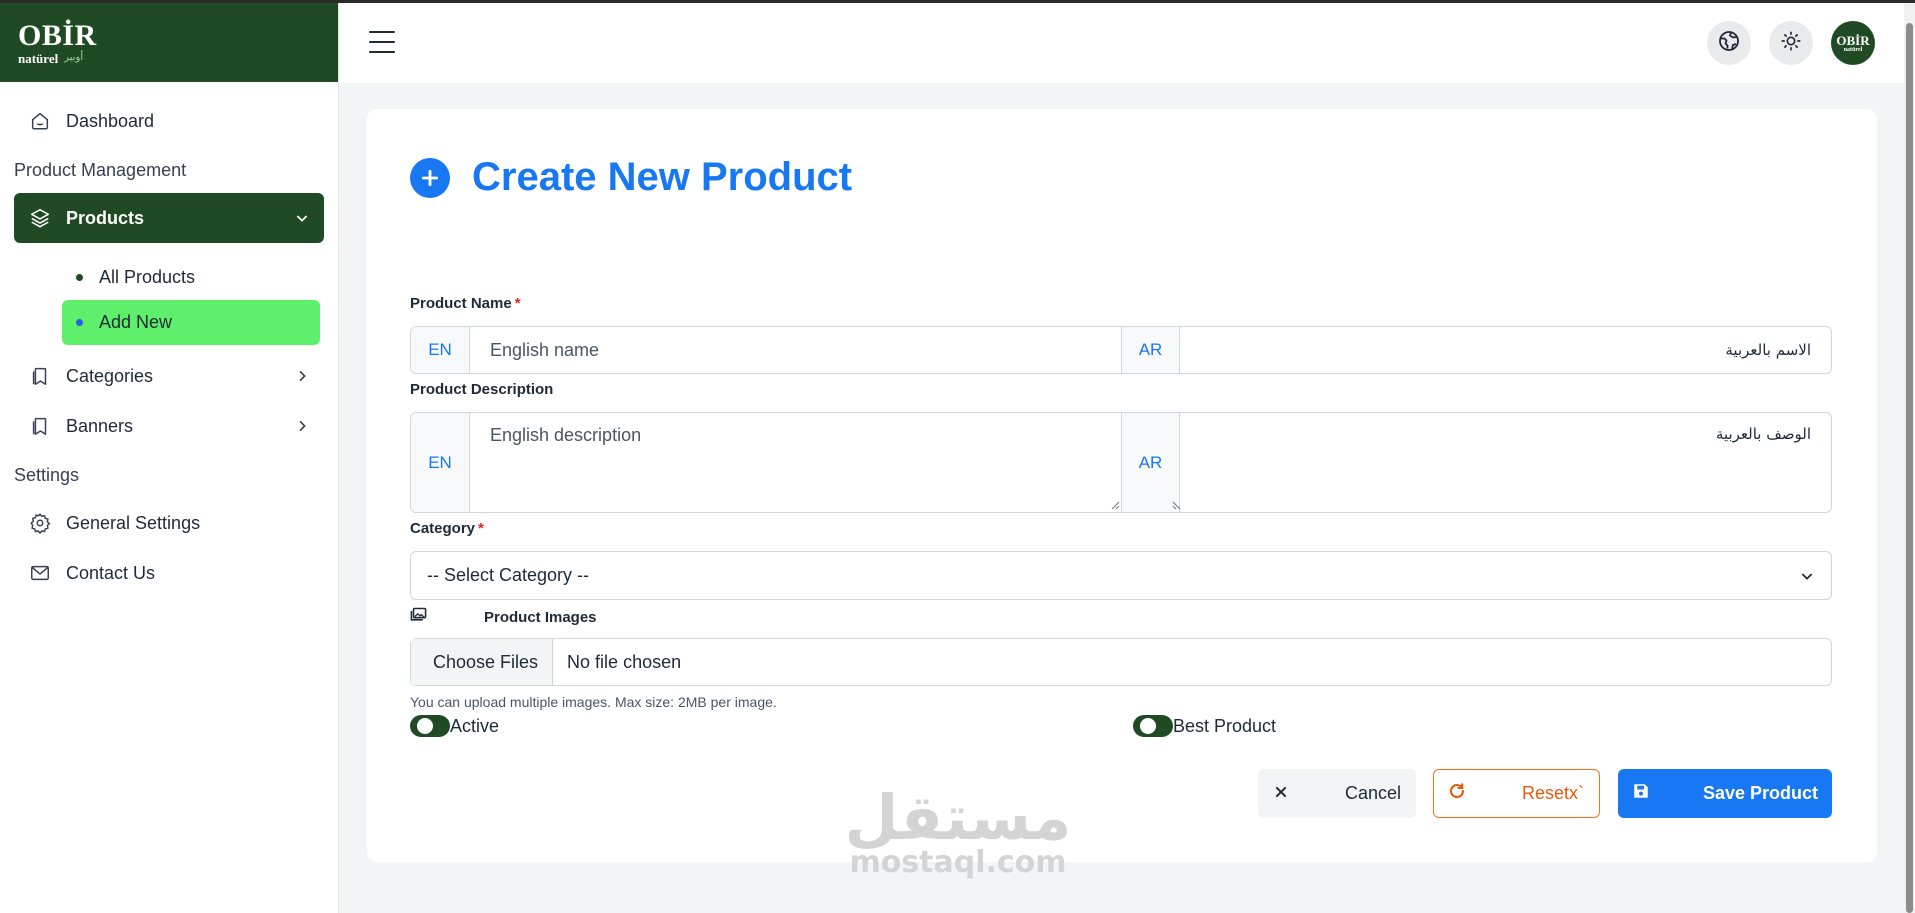  I want to click on sidebar-item-categories: Categories, so click(169, 376).